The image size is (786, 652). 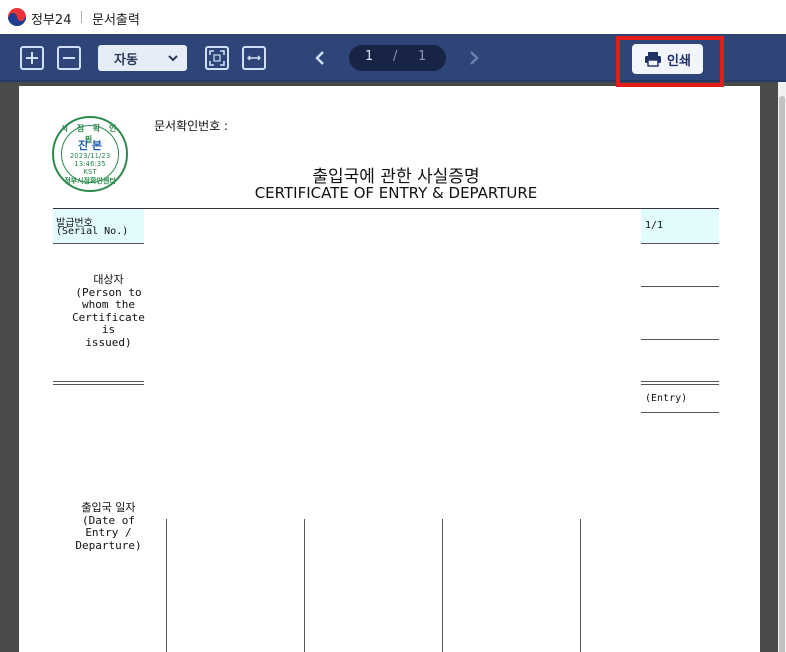 I want to click on serial-label-en: (Serial No.), so click(x=92, y=231).